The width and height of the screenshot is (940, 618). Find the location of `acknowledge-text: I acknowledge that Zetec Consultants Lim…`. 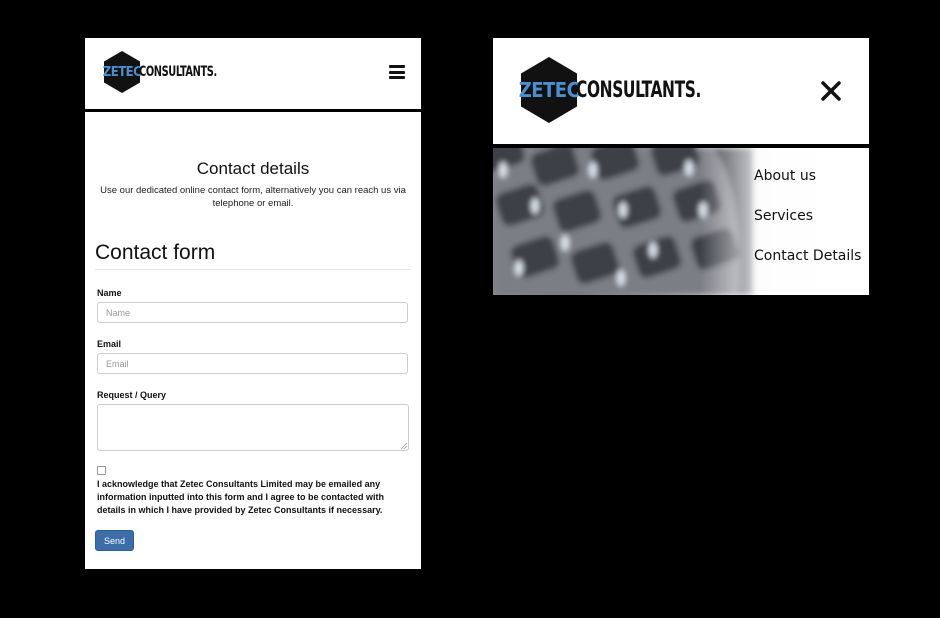

acknowledge-text: I acknowledge that Zetec Consultants Lim… is located at coordinates (241, 497).